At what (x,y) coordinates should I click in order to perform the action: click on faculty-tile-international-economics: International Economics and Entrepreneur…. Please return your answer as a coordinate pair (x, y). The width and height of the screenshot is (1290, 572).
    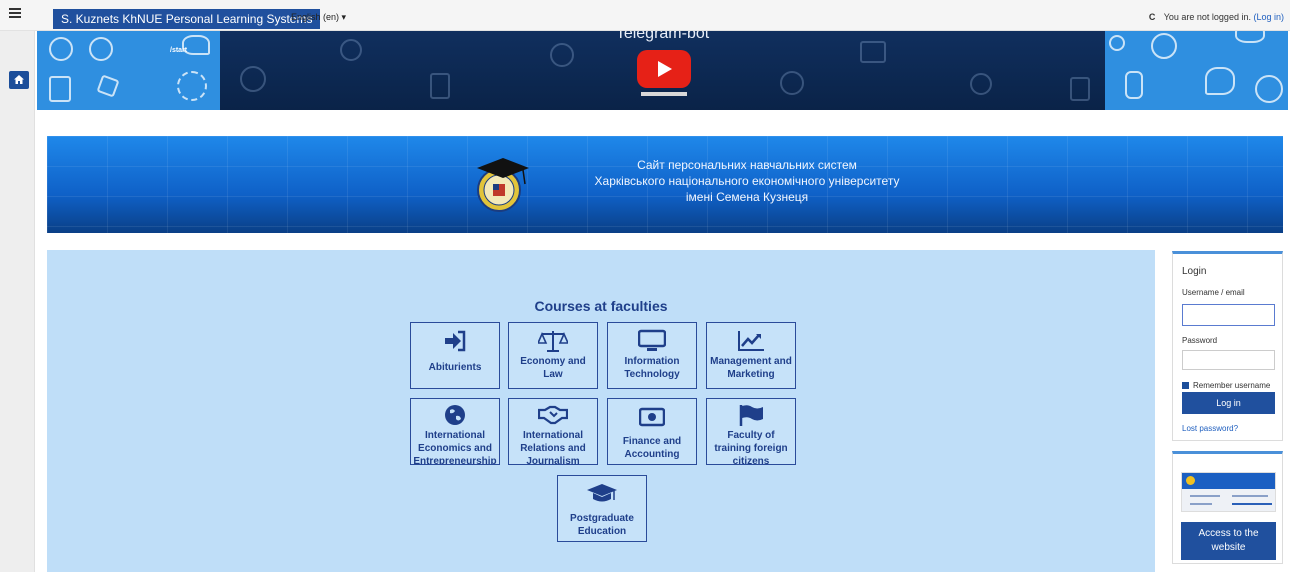
    Looking at the image, I should click on (455, 431).